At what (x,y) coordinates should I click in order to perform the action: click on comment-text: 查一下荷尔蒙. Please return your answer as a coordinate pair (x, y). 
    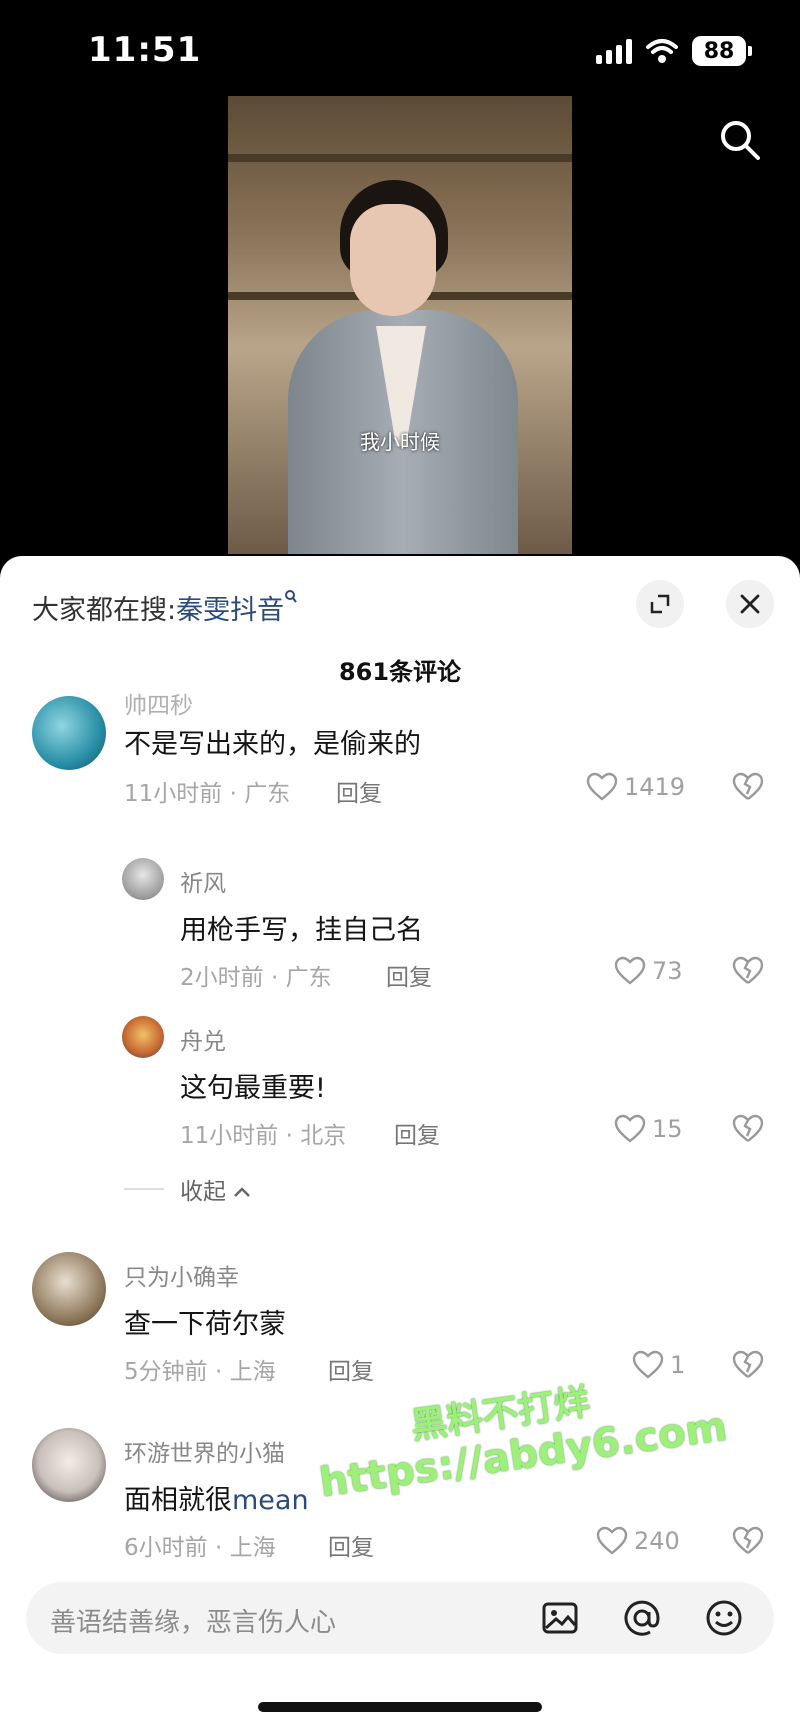
    Looking at the image, I should click on (205, 1324).